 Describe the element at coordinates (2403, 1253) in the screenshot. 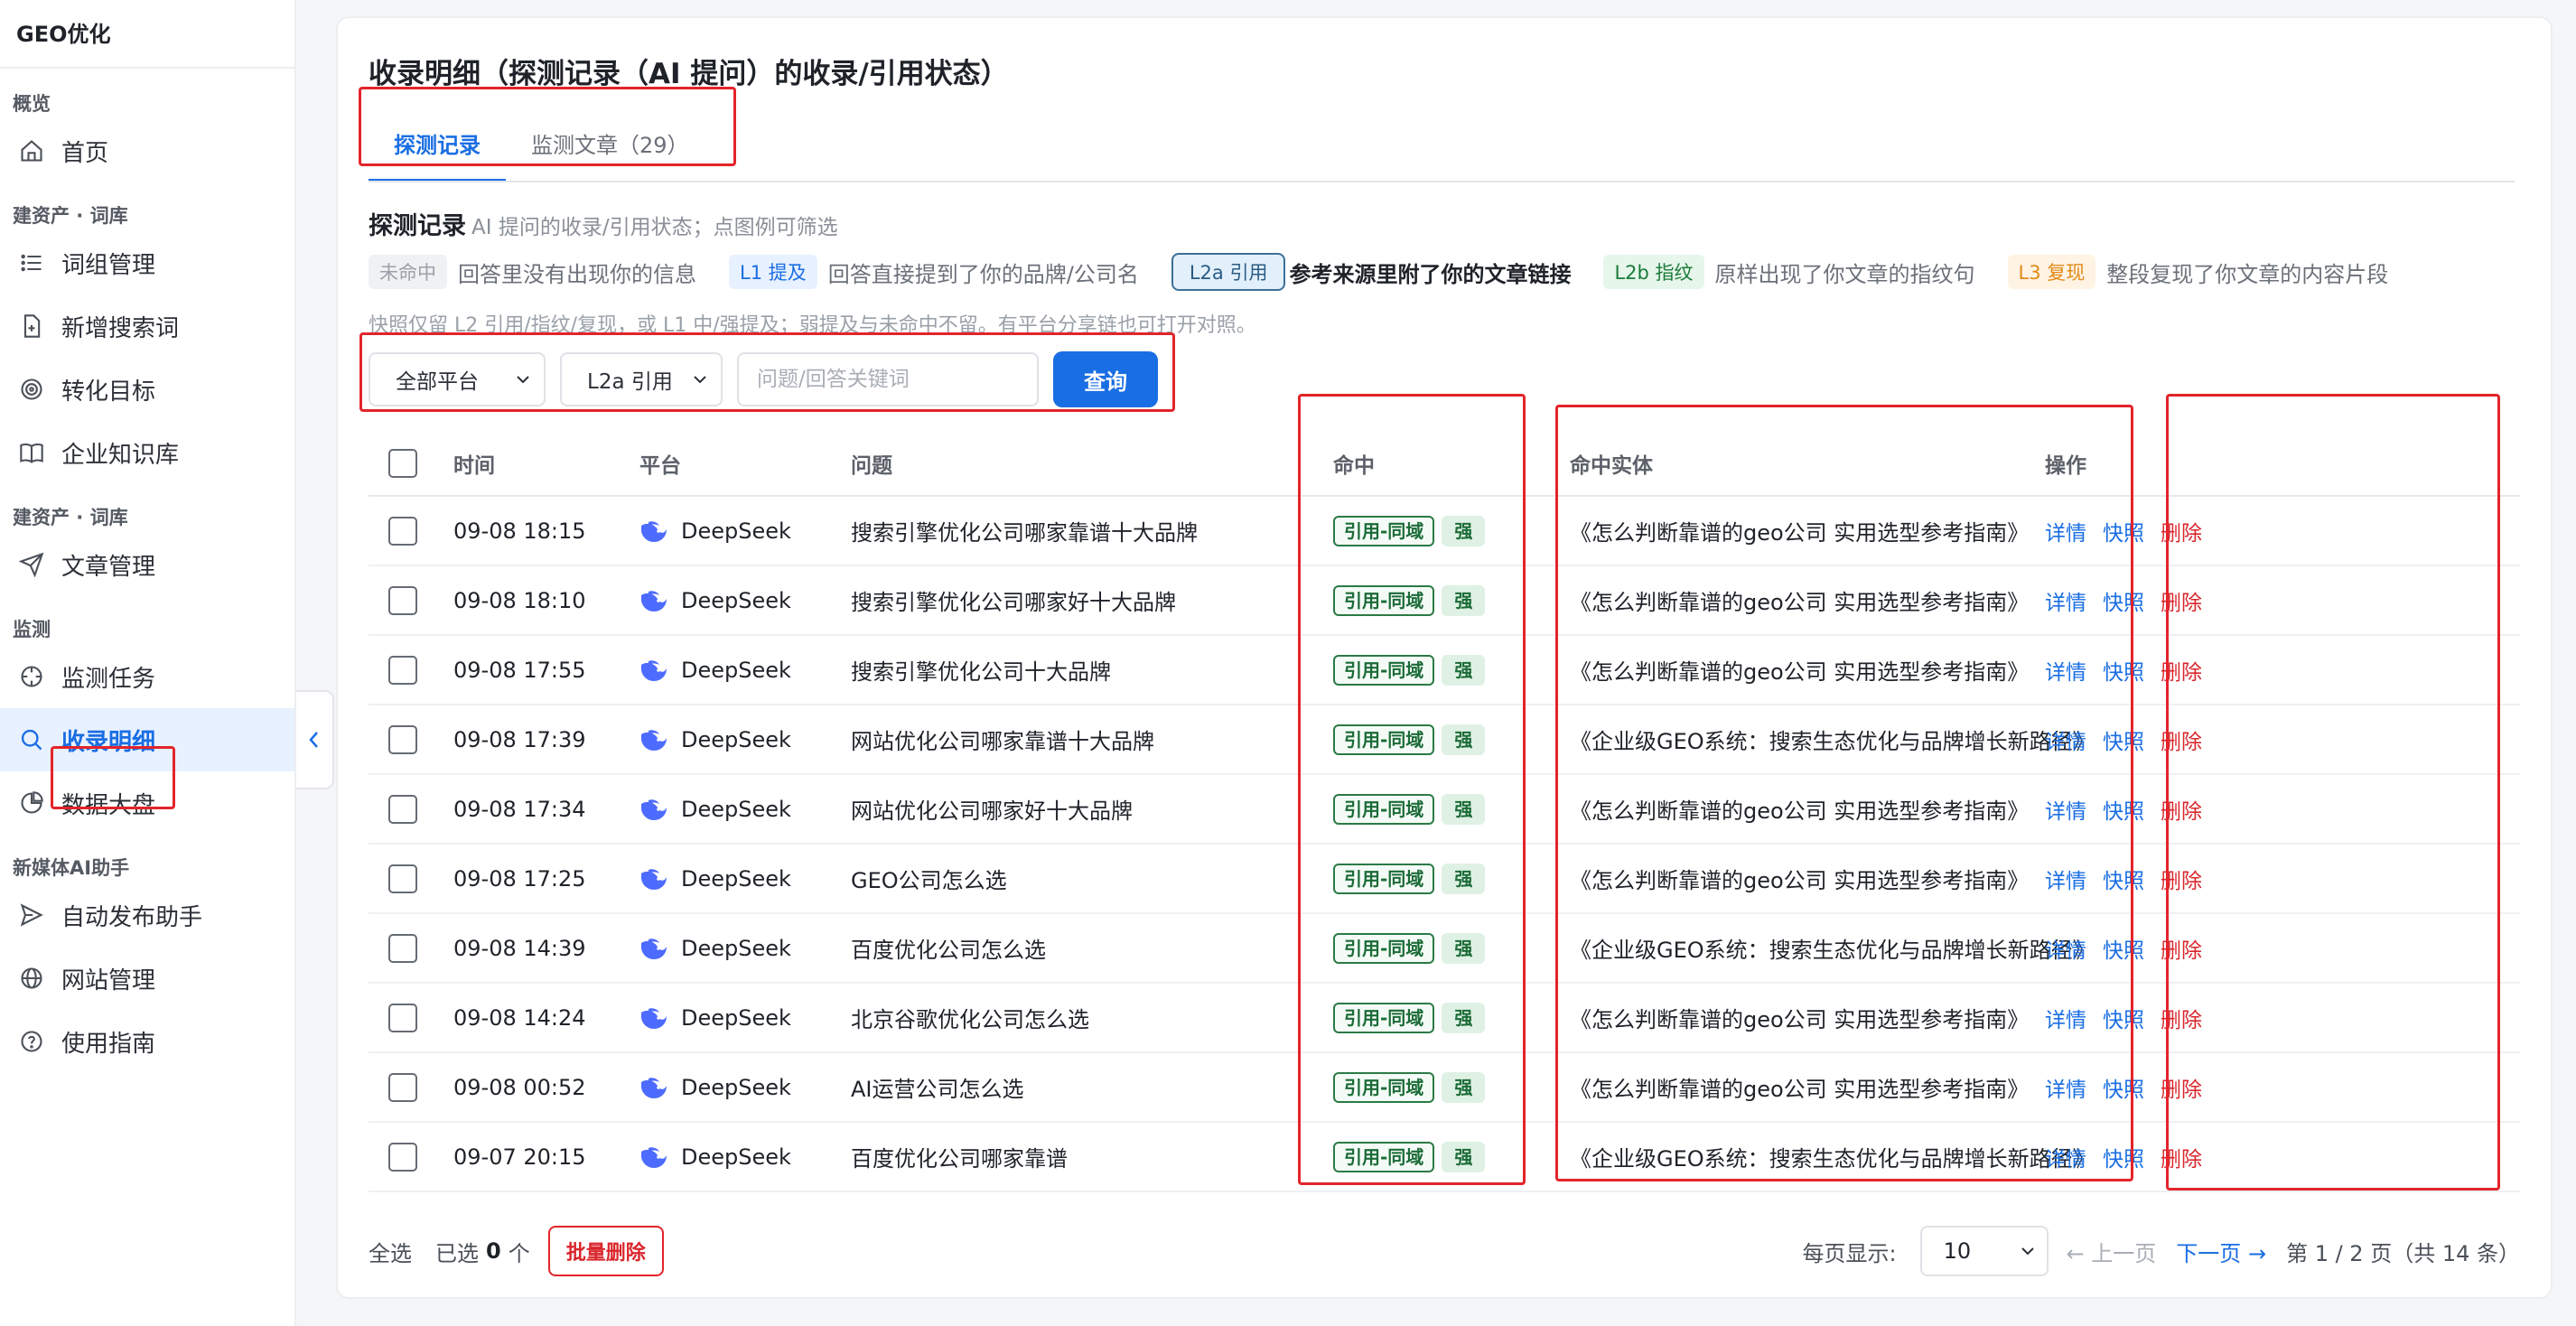

I see `page-info: 第 1 / 2 页（共 14 条）` at that location.